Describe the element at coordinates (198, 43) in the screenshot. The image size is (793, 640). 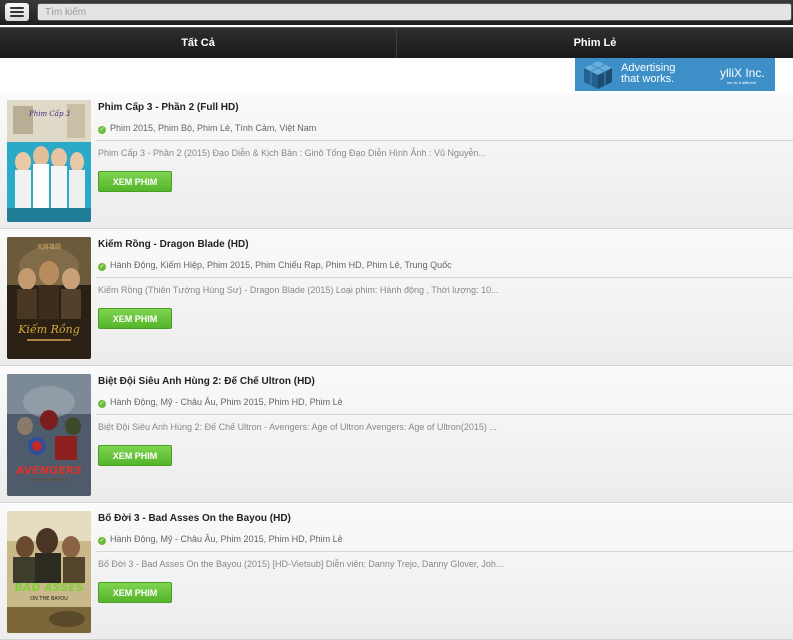
I see `tab-all: Tất Cả` at that location.